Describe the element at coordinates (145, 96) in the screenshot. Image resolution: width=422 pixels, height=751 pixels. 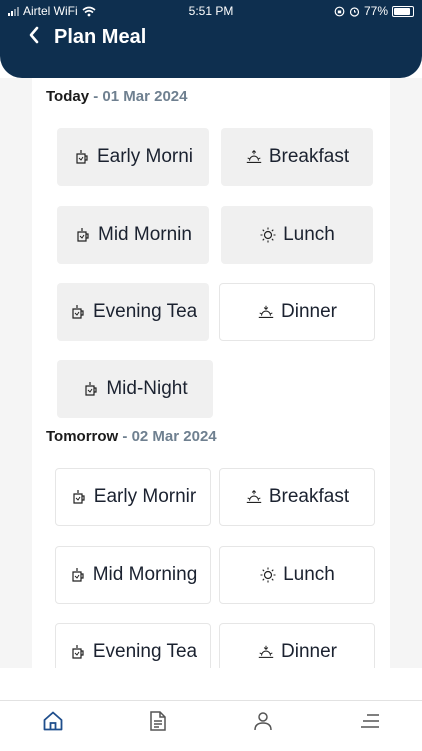
I see `day-date: 01 Mar 2024` at that location.